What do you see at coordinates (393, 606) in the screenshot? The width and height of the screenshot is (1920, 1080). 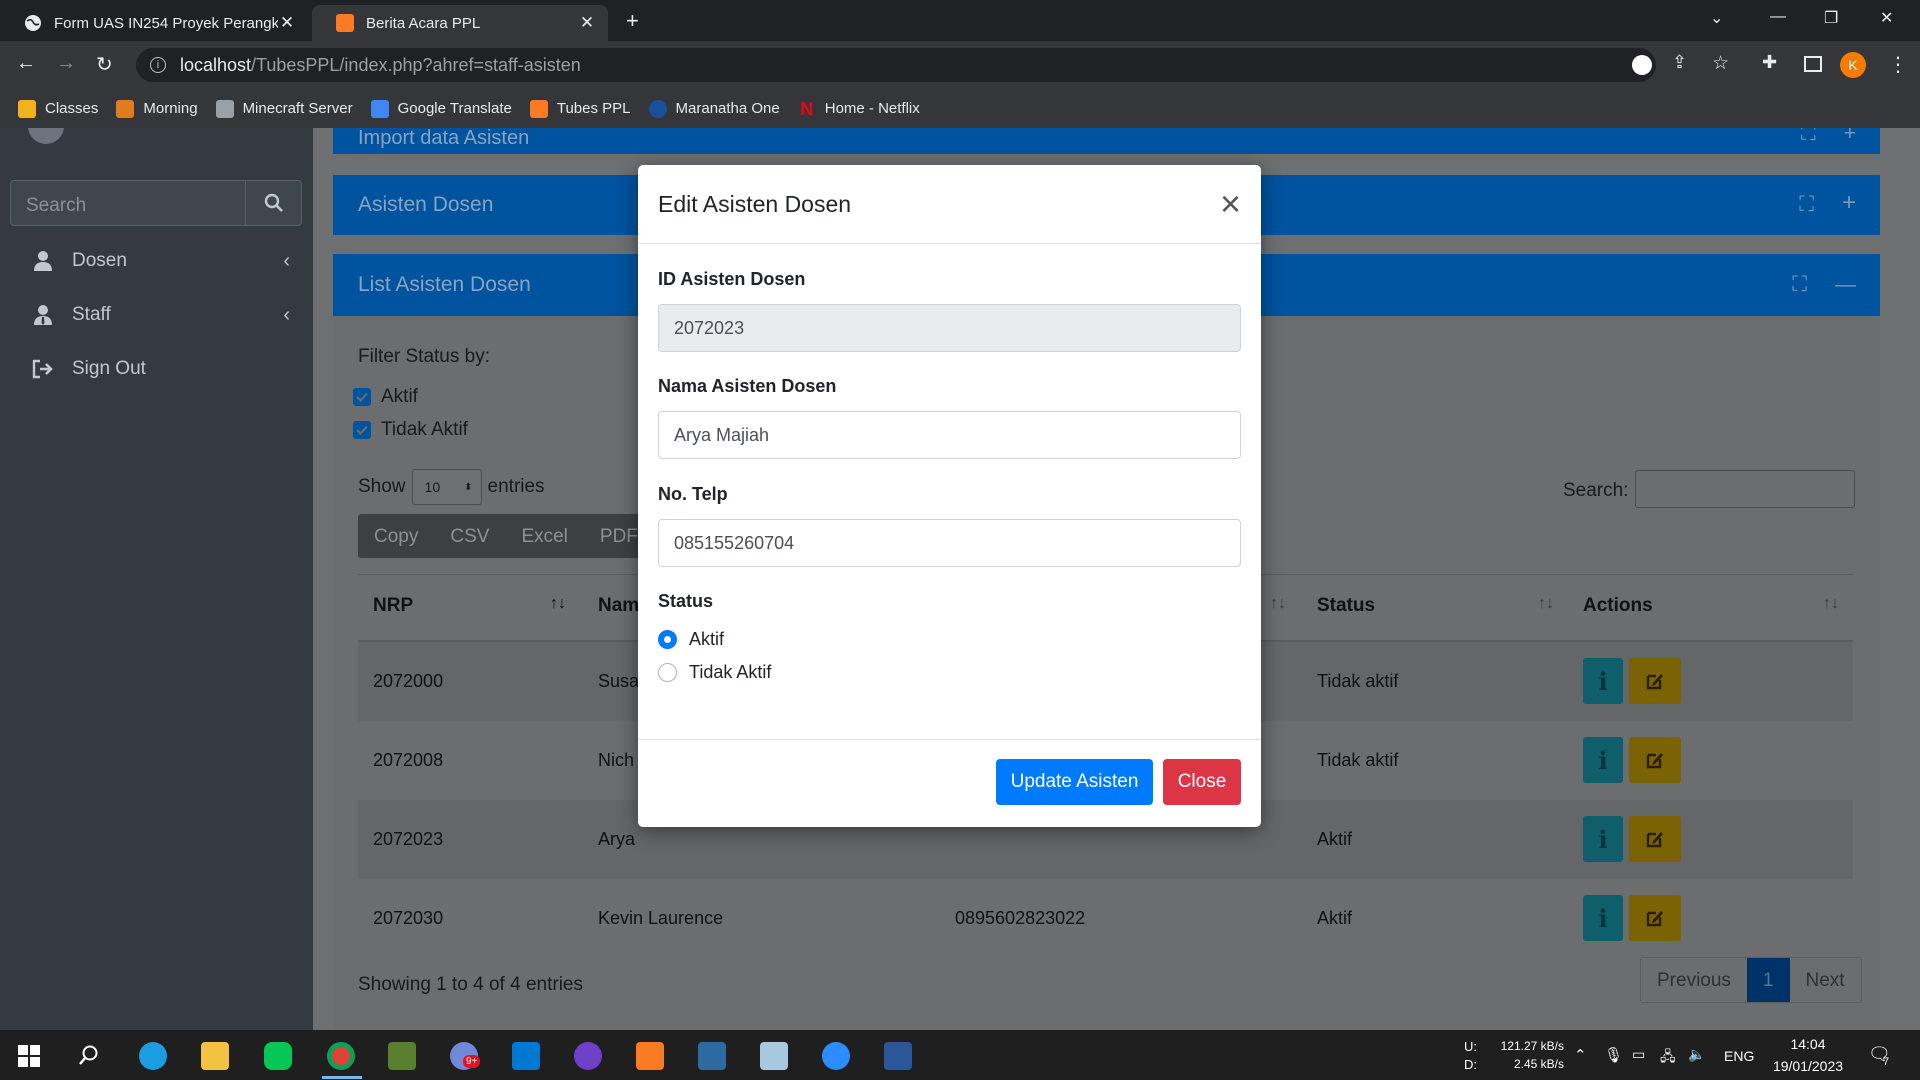 I see `column-nrp: NRP` at bounding box center [393, 606].